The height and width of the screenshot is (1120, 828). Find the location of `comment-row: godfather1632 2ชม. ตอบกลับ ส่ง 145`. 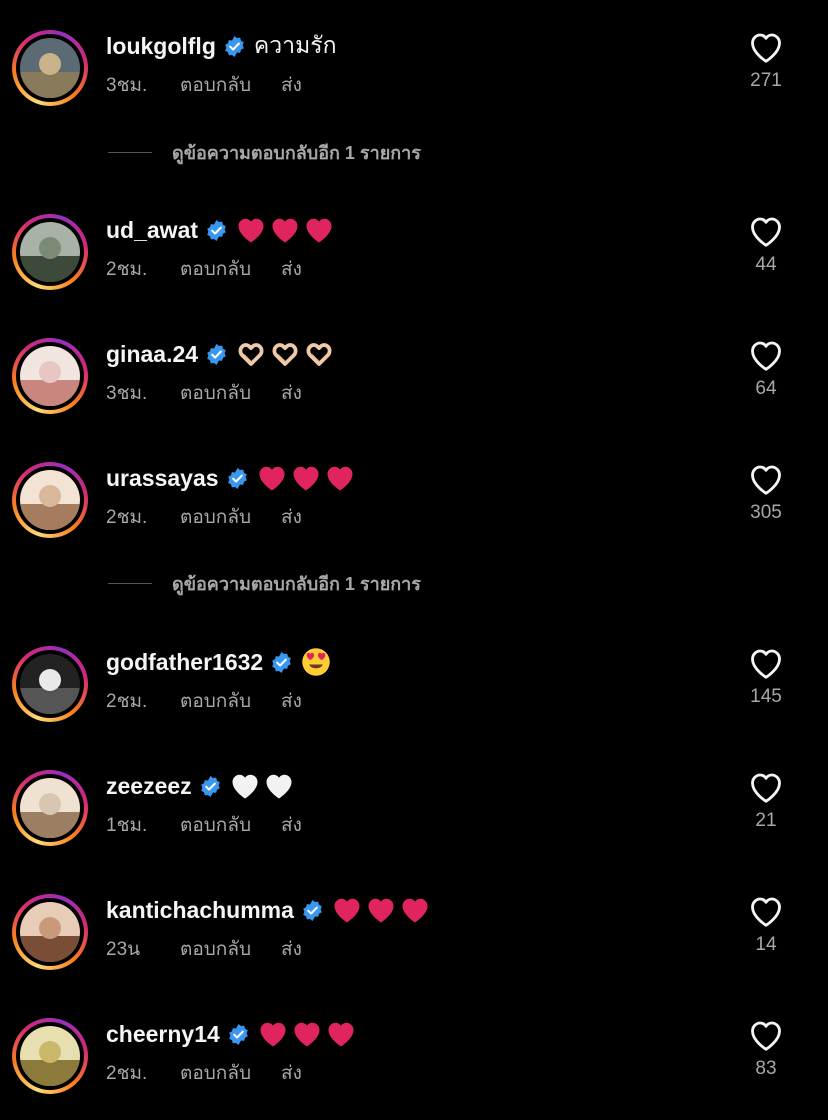

comment-row: godfather1632 2ชม. ตอบกลับ ส่ง 145 is located at coordinates (414, 696).